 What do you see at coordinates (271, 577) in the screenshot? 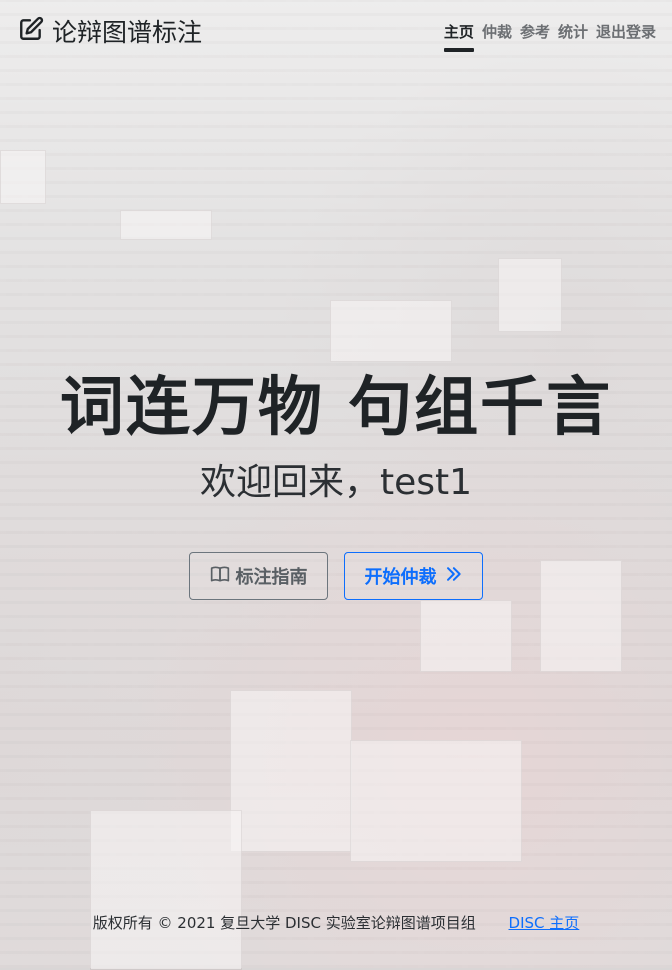
I see `annotation-guide-label: 标注指南` at bounding box center [271, 577].